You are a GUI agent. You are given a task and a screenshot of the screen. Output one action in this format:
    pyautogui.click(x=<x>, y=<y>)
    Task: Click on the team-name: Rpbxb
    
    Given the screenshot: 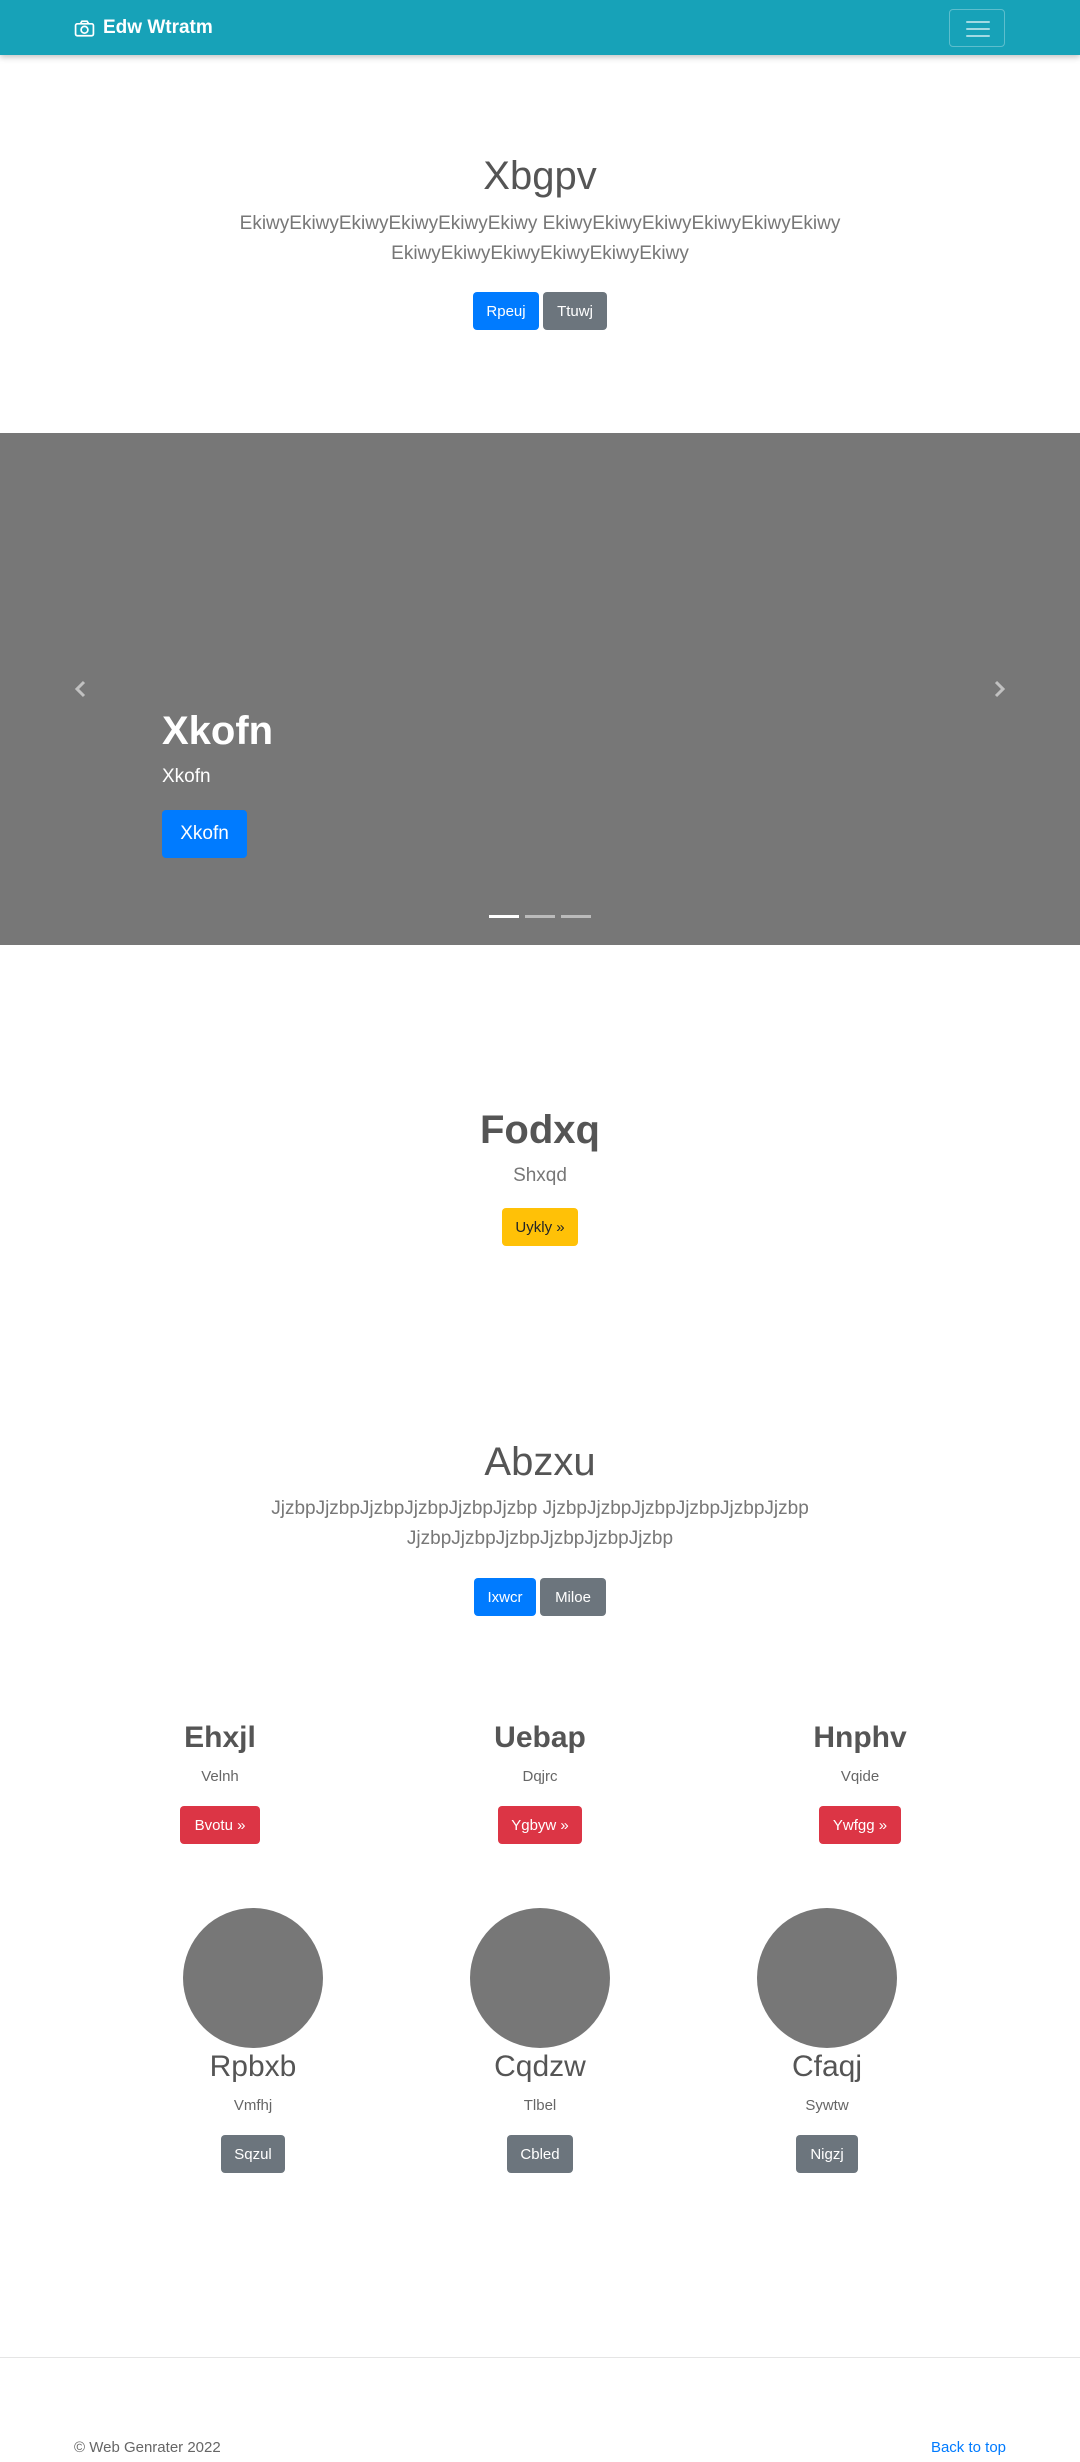 What is the action you would take?
    pyautogui.click(x=253, y=2066)
    